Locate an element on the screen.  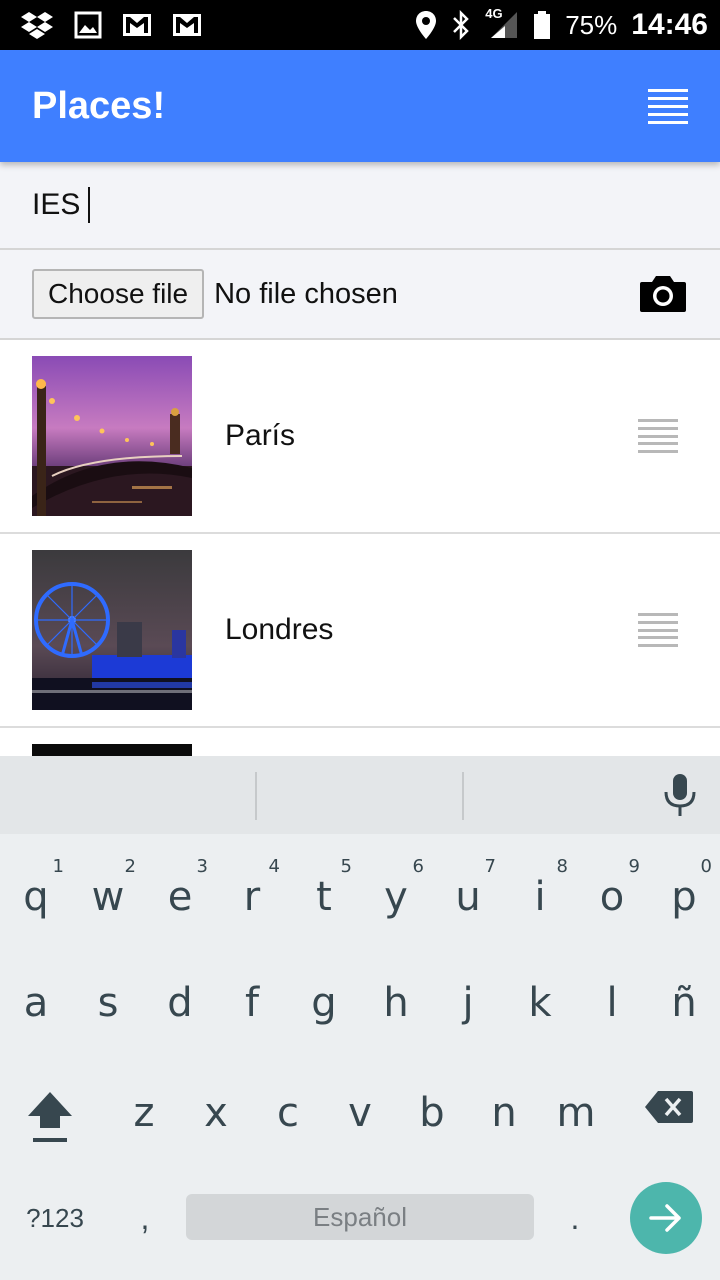
key-q: q1 is located at coordinates (36, 892).